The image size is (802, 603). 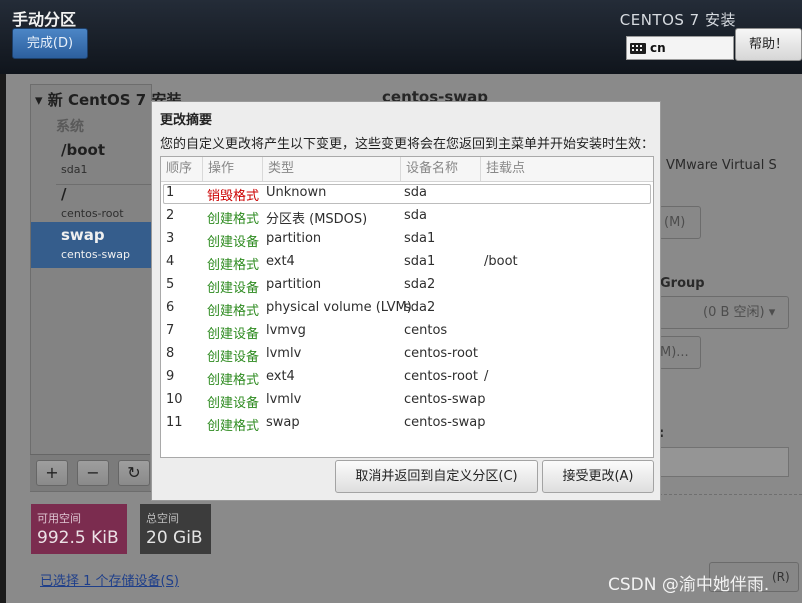 I want to click on total-space-box: 总空间 20 GiB, so click(x=175, y=529).